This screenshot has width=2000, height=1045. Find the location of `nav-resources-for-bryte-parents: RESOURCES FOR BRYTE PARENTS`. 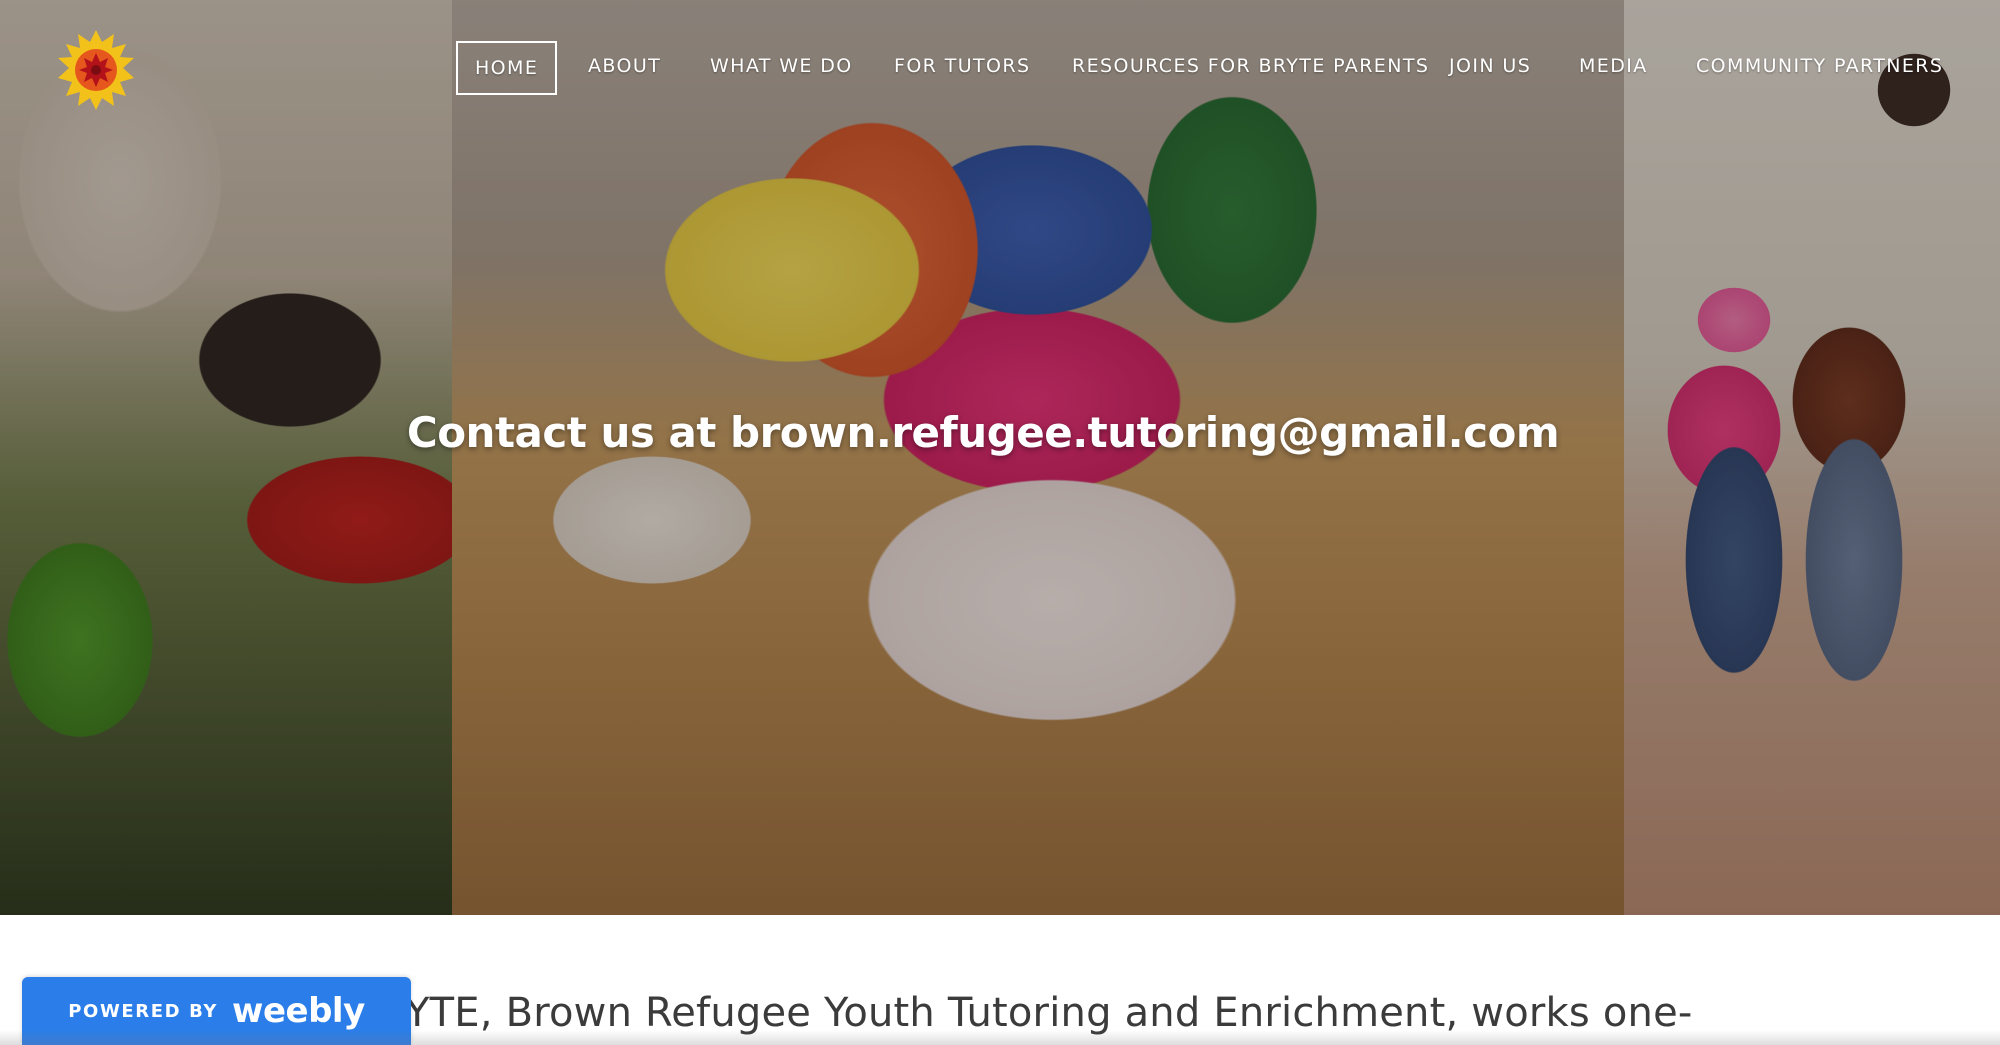

nav-resources-for-bryte-parents: RESOURCES FOR BRYTE PARENTS is located at coordinates (1250, 66).